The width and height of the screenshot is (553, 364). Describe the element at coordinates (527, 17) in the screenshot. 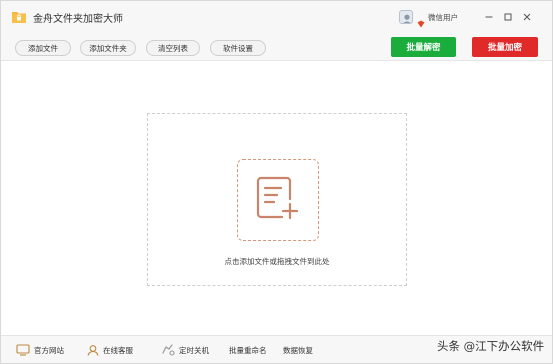

I see `close-icon` at that location.